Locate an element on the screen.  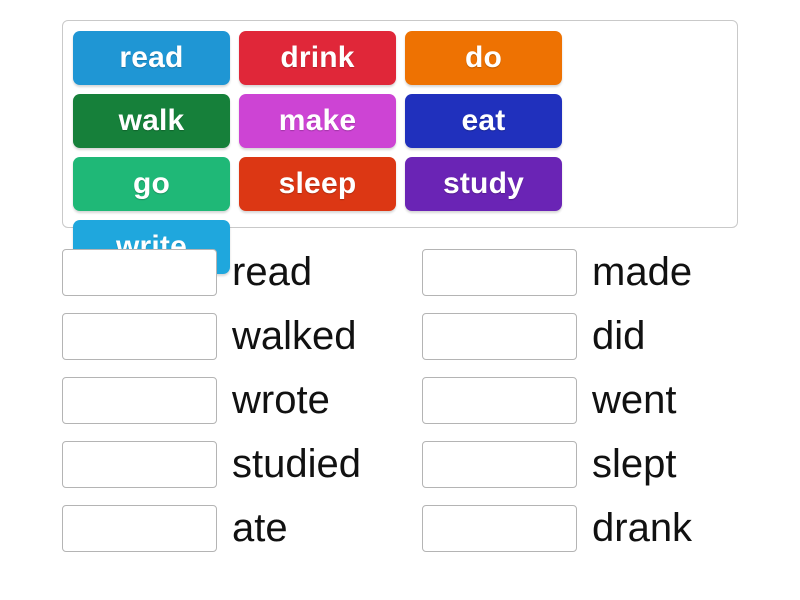
word-tile-make: make is located at coordinates (317, 121).